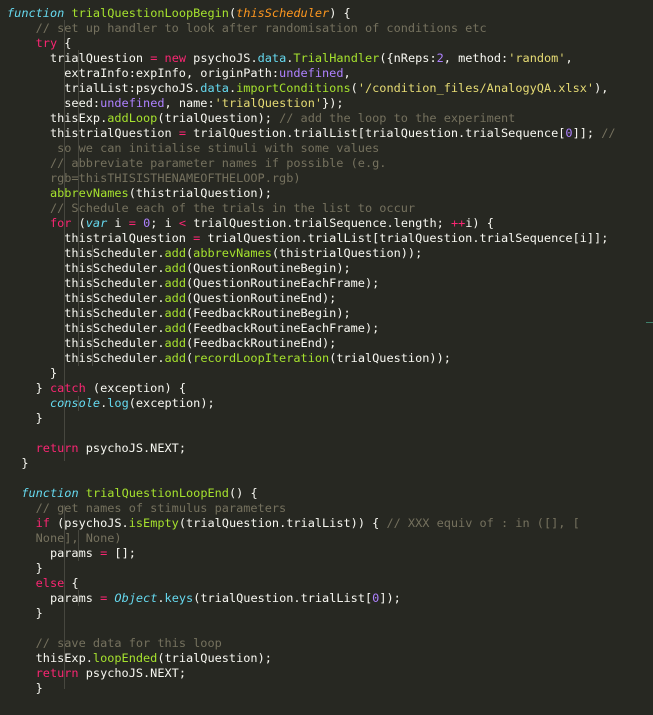  I want to click on code-token-plain: }, so click(18, 463).